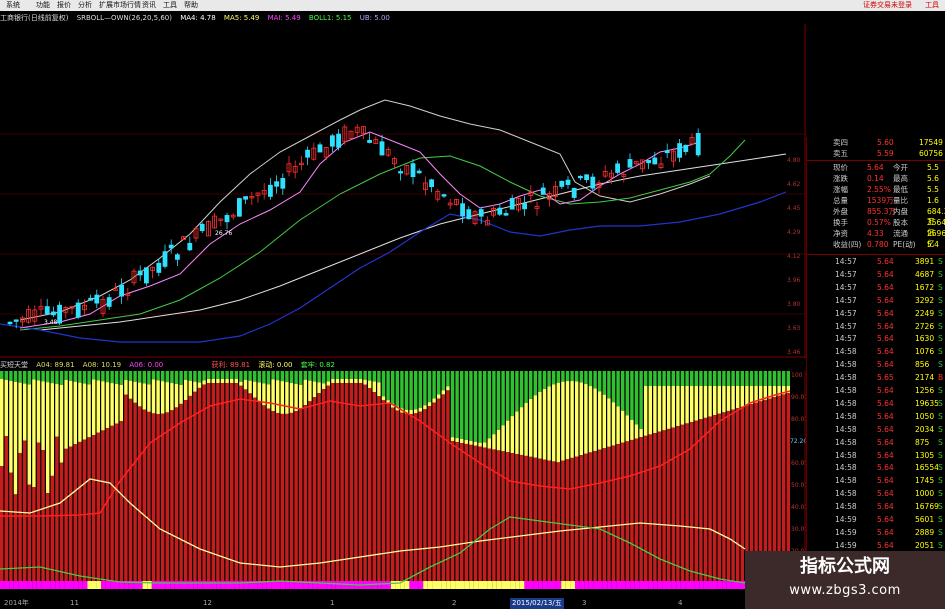  Describe the element at coordinates (900, 222) in the screenshot. I see `info-label: 股本` at that location.